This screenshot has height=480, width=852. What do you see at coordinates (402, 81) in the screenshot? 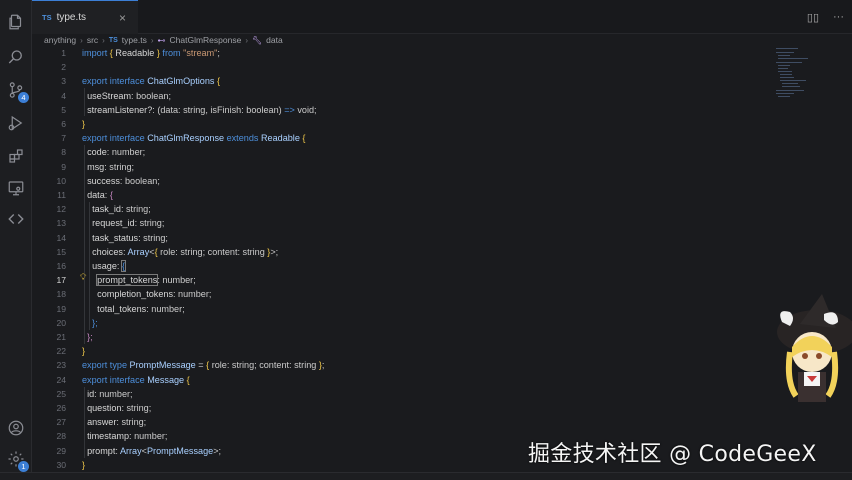
I see `code-line: 3 export interface ChatGlmOptions {` at bounding box center [402, 81].